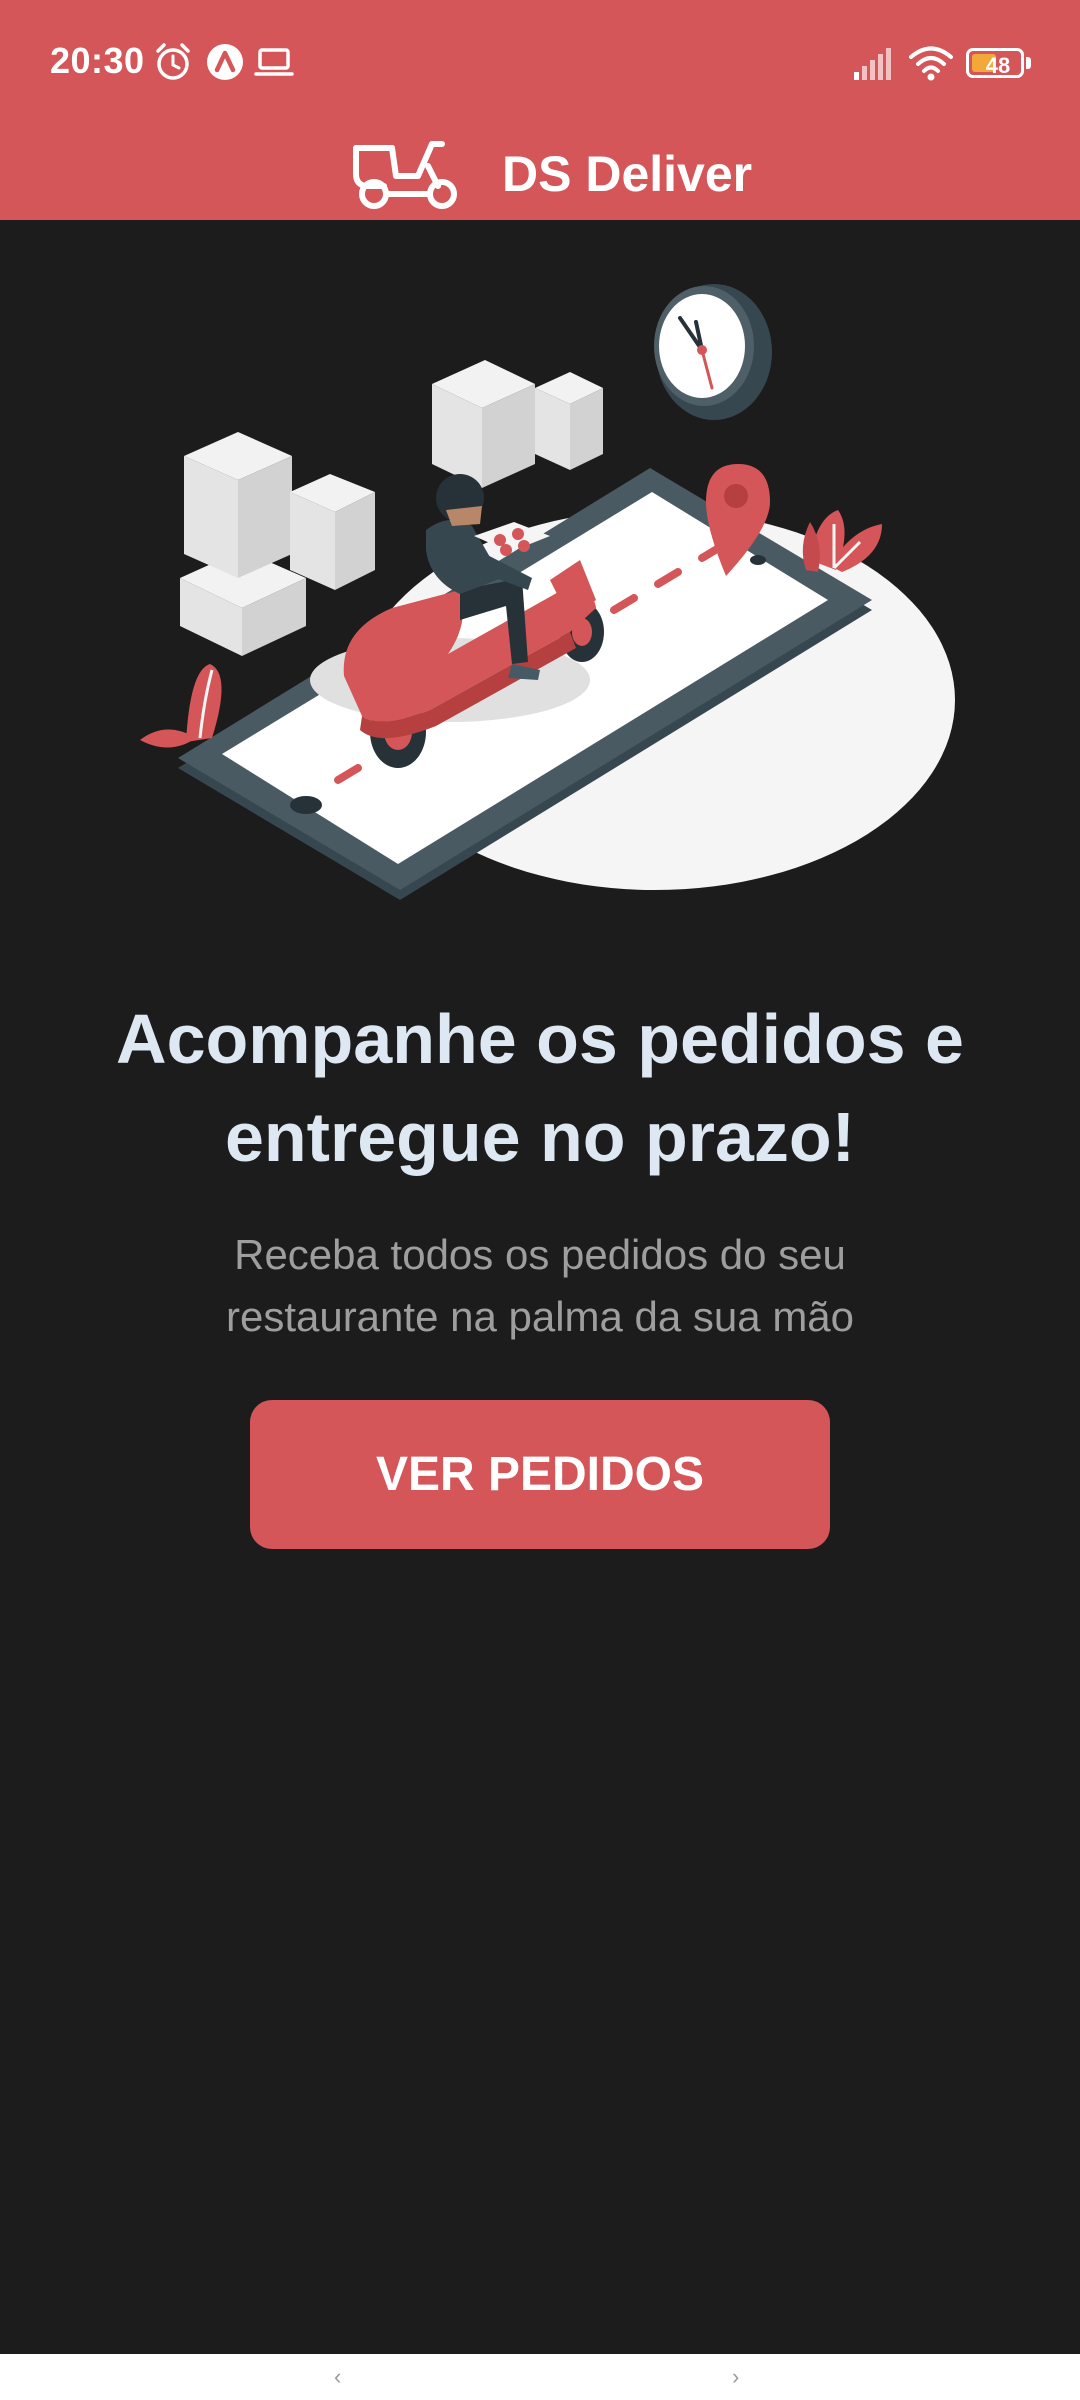  I want to click on nav-forward-button: ›, so click(735, 2377).